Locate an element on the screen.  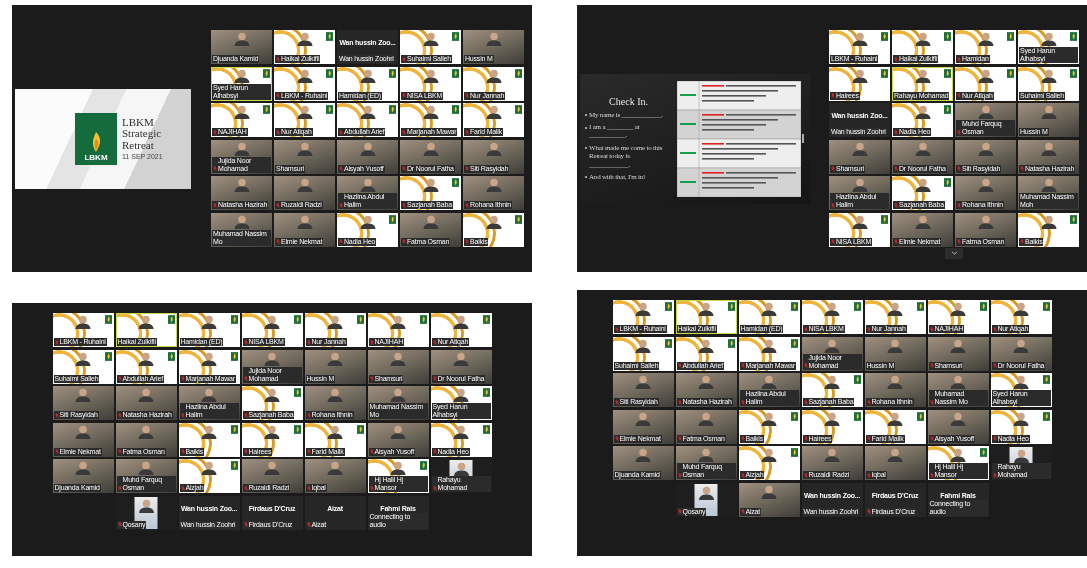
logo-text: LBKM is located at coordinates (96, 157).